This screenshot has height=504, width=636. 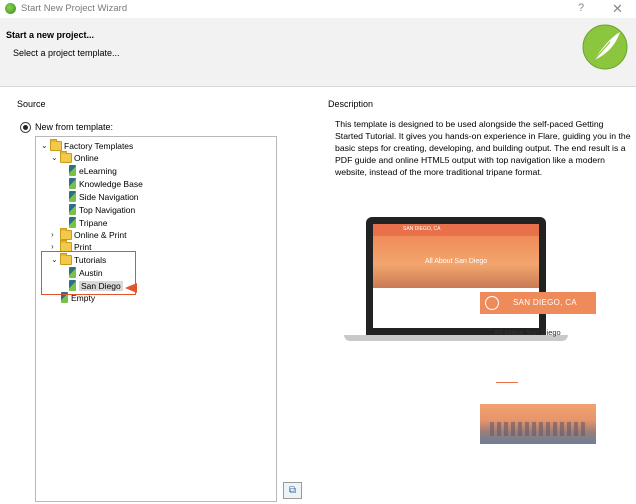 What do you see at coordinates (88, 223) in the screenshot?
I see `tree-node-tripane: Tripane` at bounding box center [88, 223].